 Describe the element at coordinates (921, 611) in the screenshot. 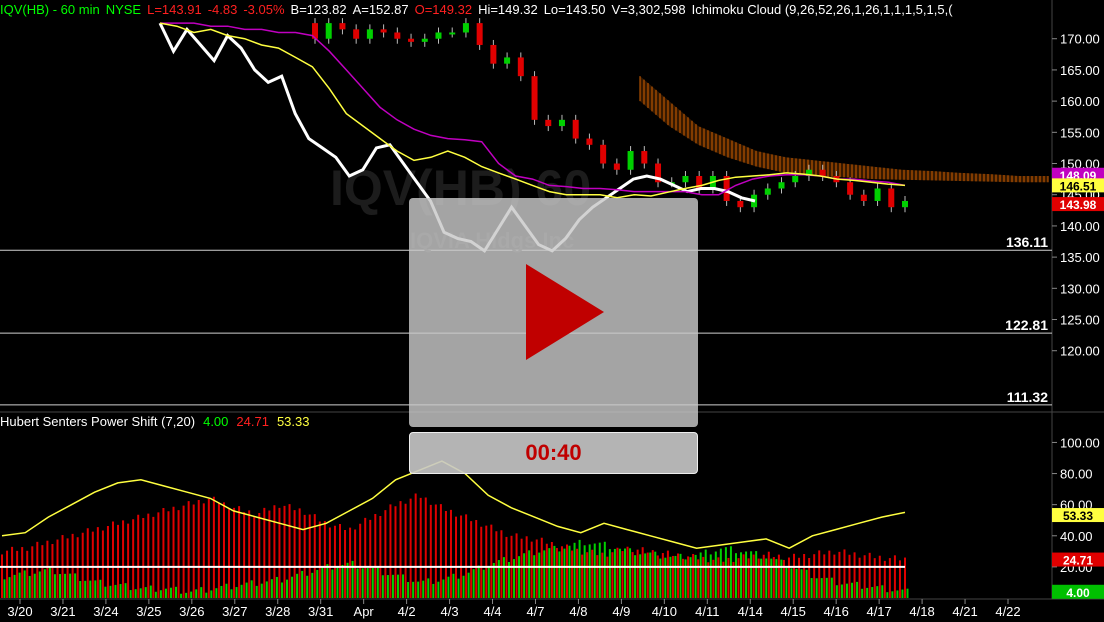

I see `time-tick-label: 4/18` at that location.